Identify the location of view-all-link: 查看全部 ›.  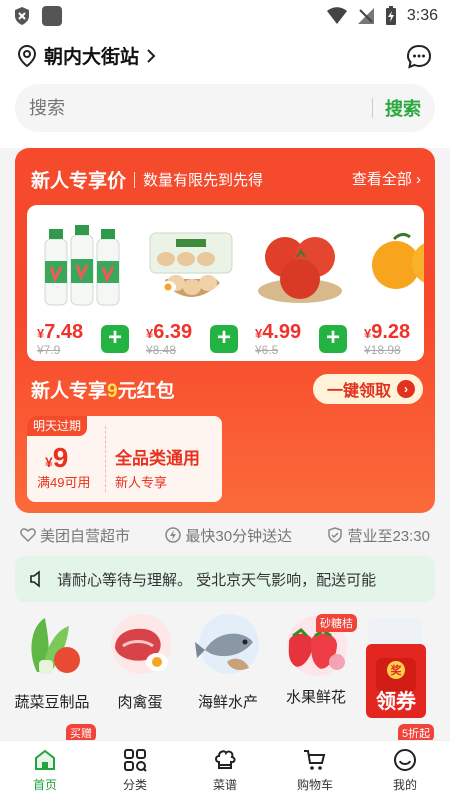
(386, 178).